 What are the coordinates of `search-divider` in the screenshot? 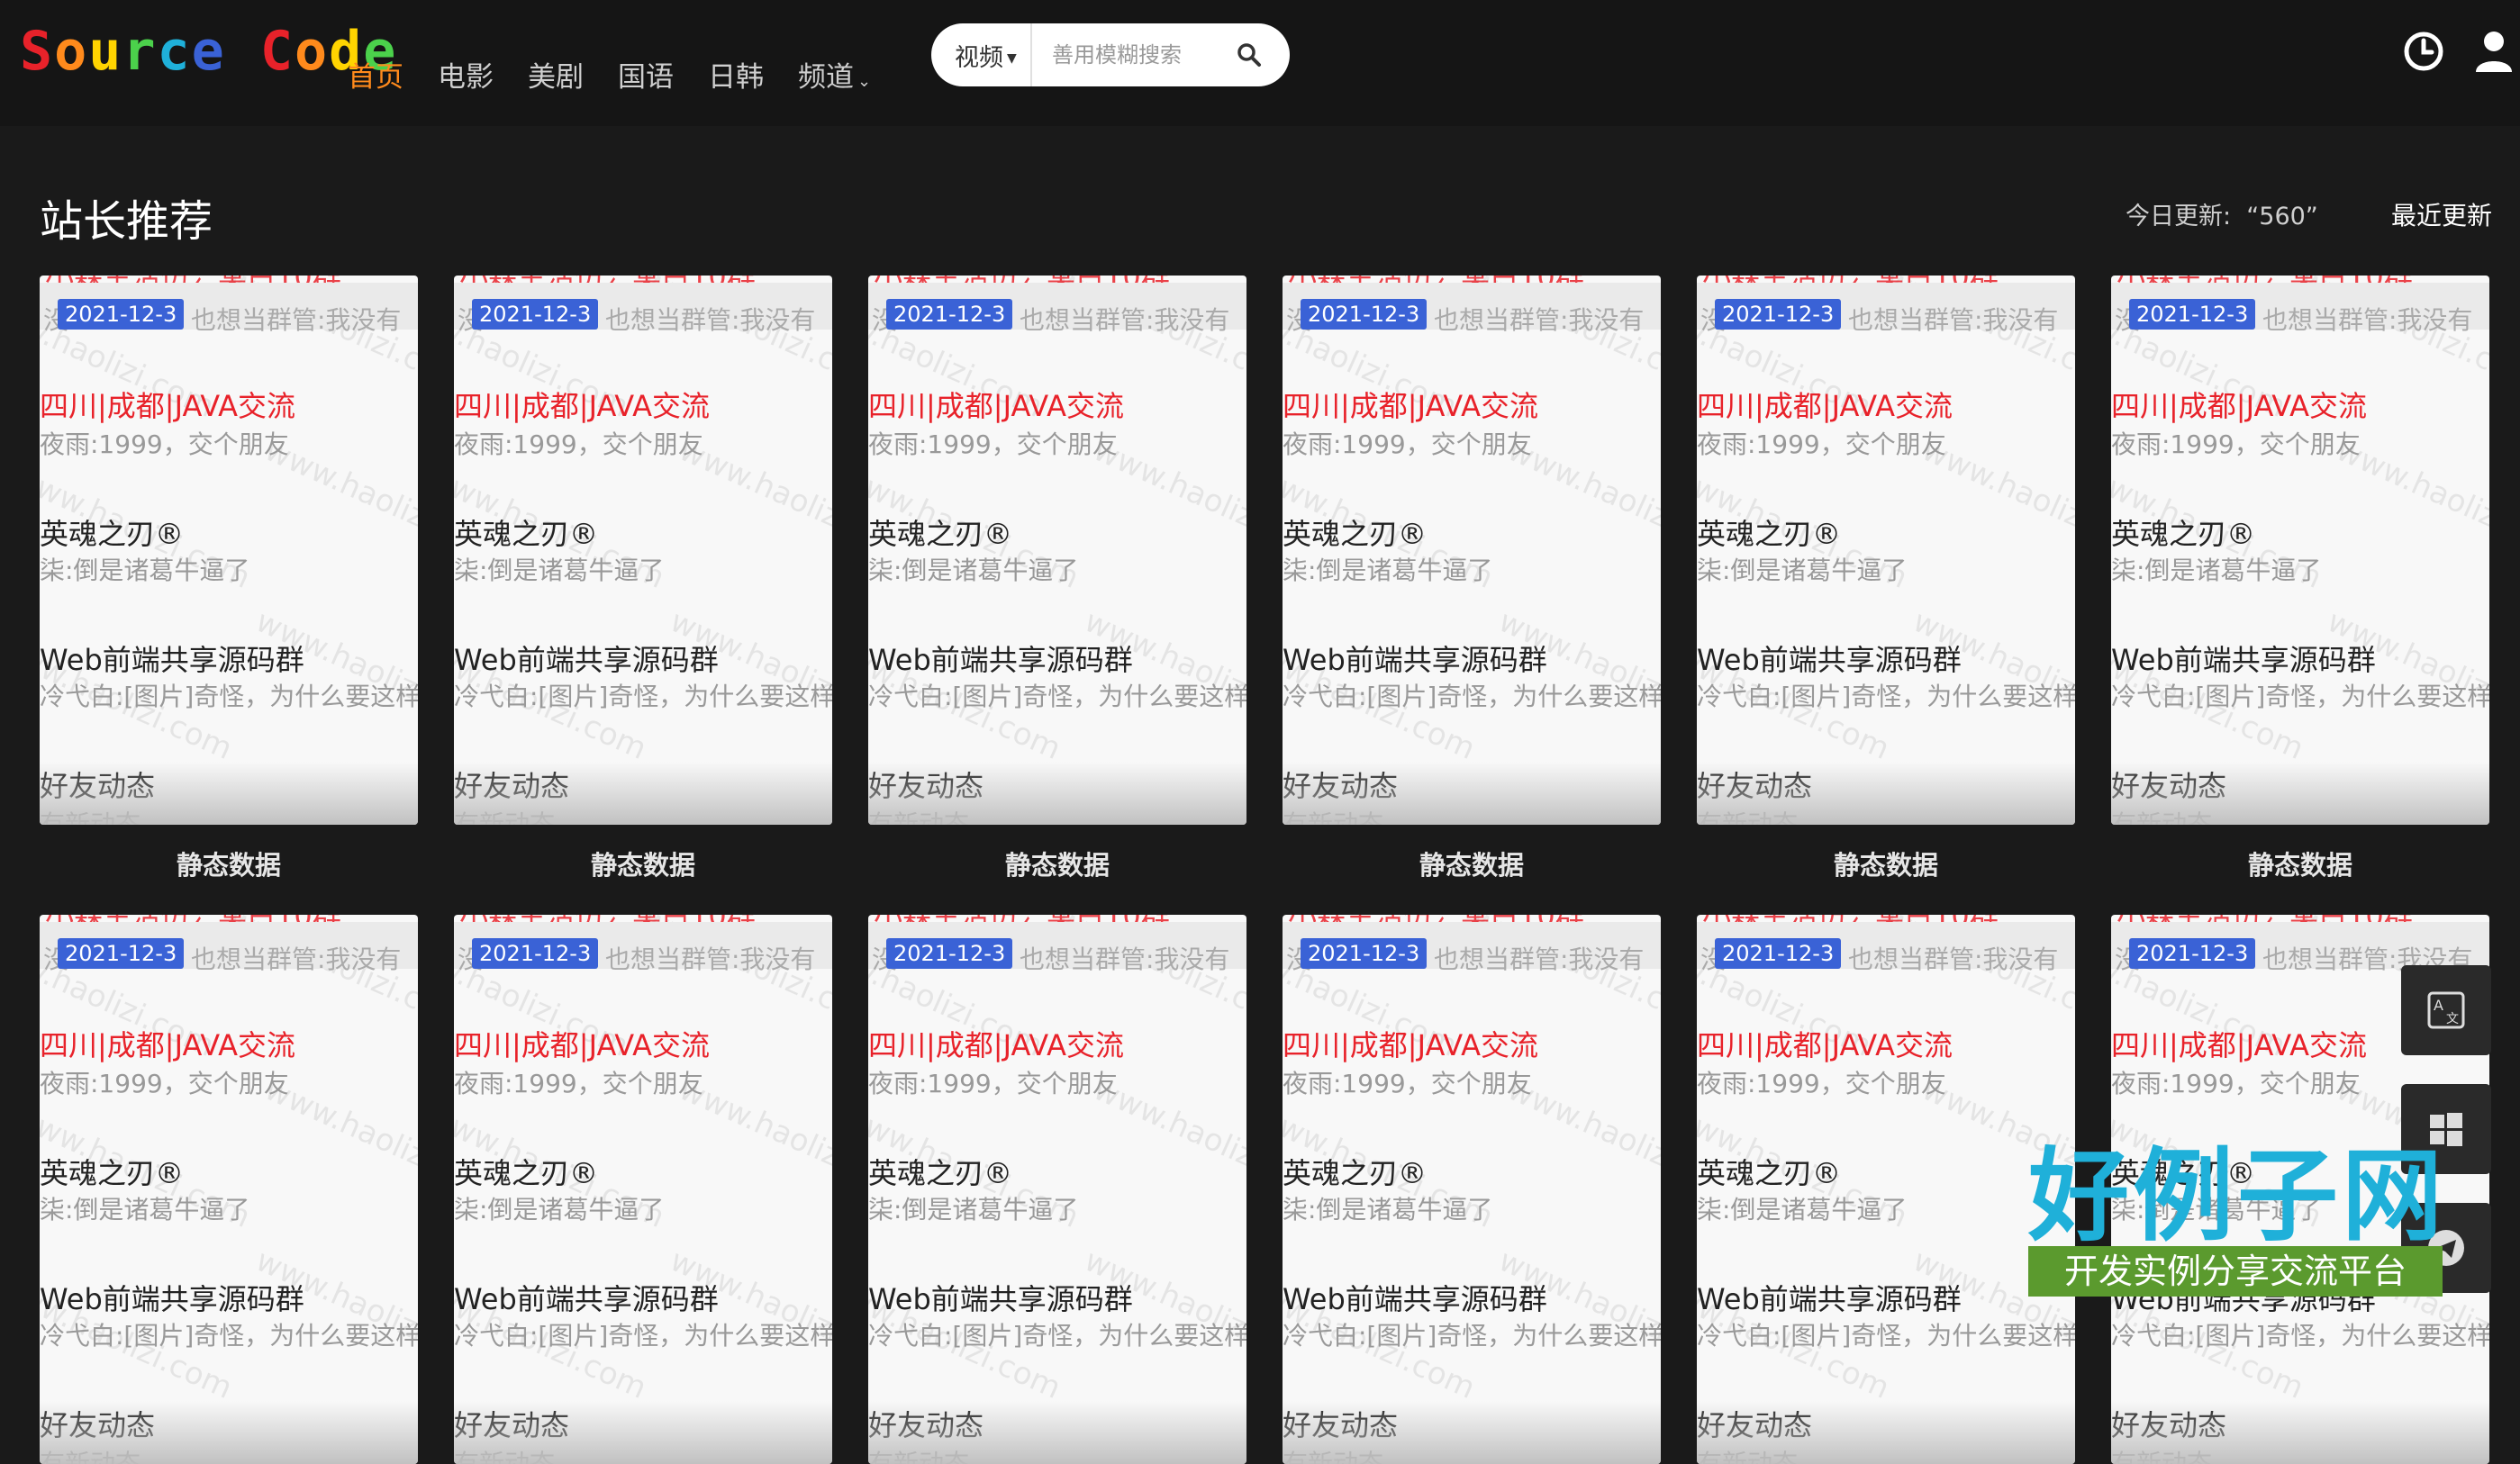 It's located at (1031, 54).